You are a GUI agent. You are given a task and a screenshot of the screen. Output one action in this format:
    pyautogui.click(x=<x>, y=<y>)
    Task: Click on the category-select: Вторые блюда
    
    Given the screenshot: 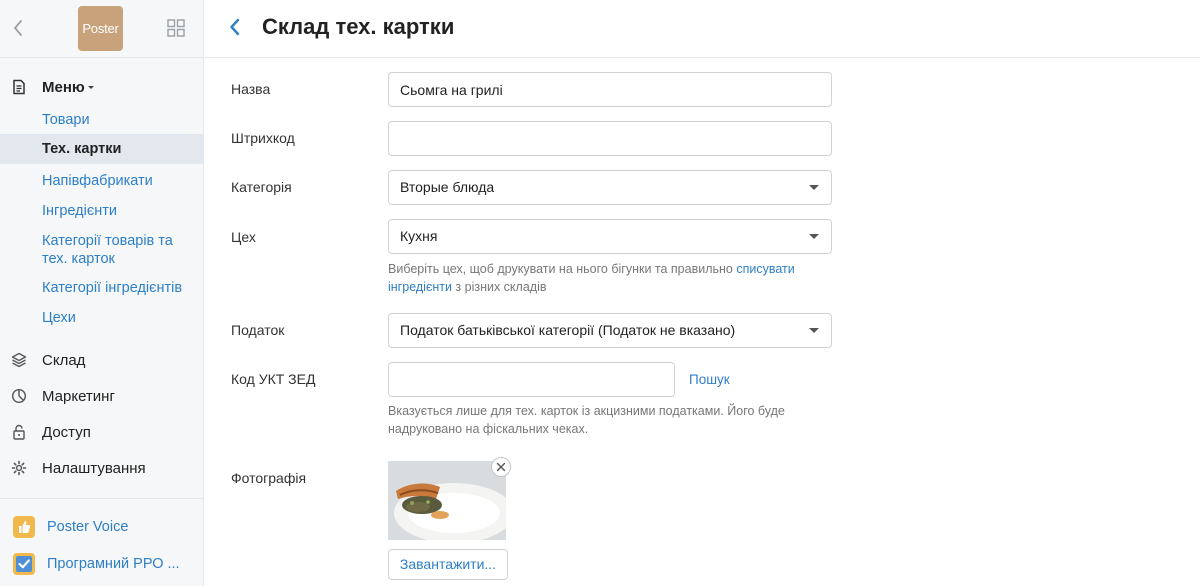 What is the action you would take?
    pyautogui.click(x=610, y=187)
    